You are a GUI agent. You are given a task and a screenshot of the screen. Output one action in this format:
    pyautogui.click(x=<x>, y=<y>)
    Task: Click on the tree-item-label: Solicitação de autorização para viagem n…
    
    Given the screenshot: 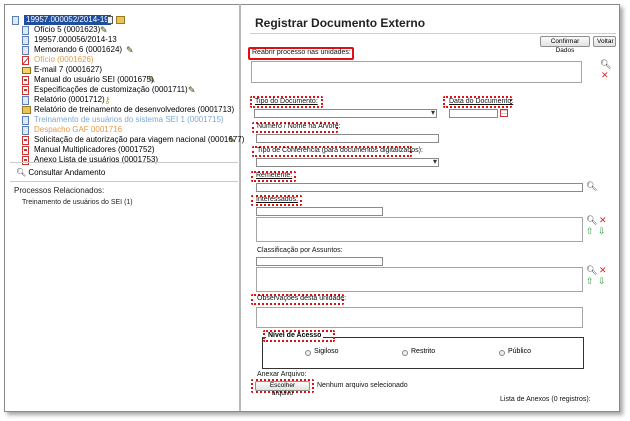 What is the action you would take?
    pyautogui.click(x=139, y=140)
    